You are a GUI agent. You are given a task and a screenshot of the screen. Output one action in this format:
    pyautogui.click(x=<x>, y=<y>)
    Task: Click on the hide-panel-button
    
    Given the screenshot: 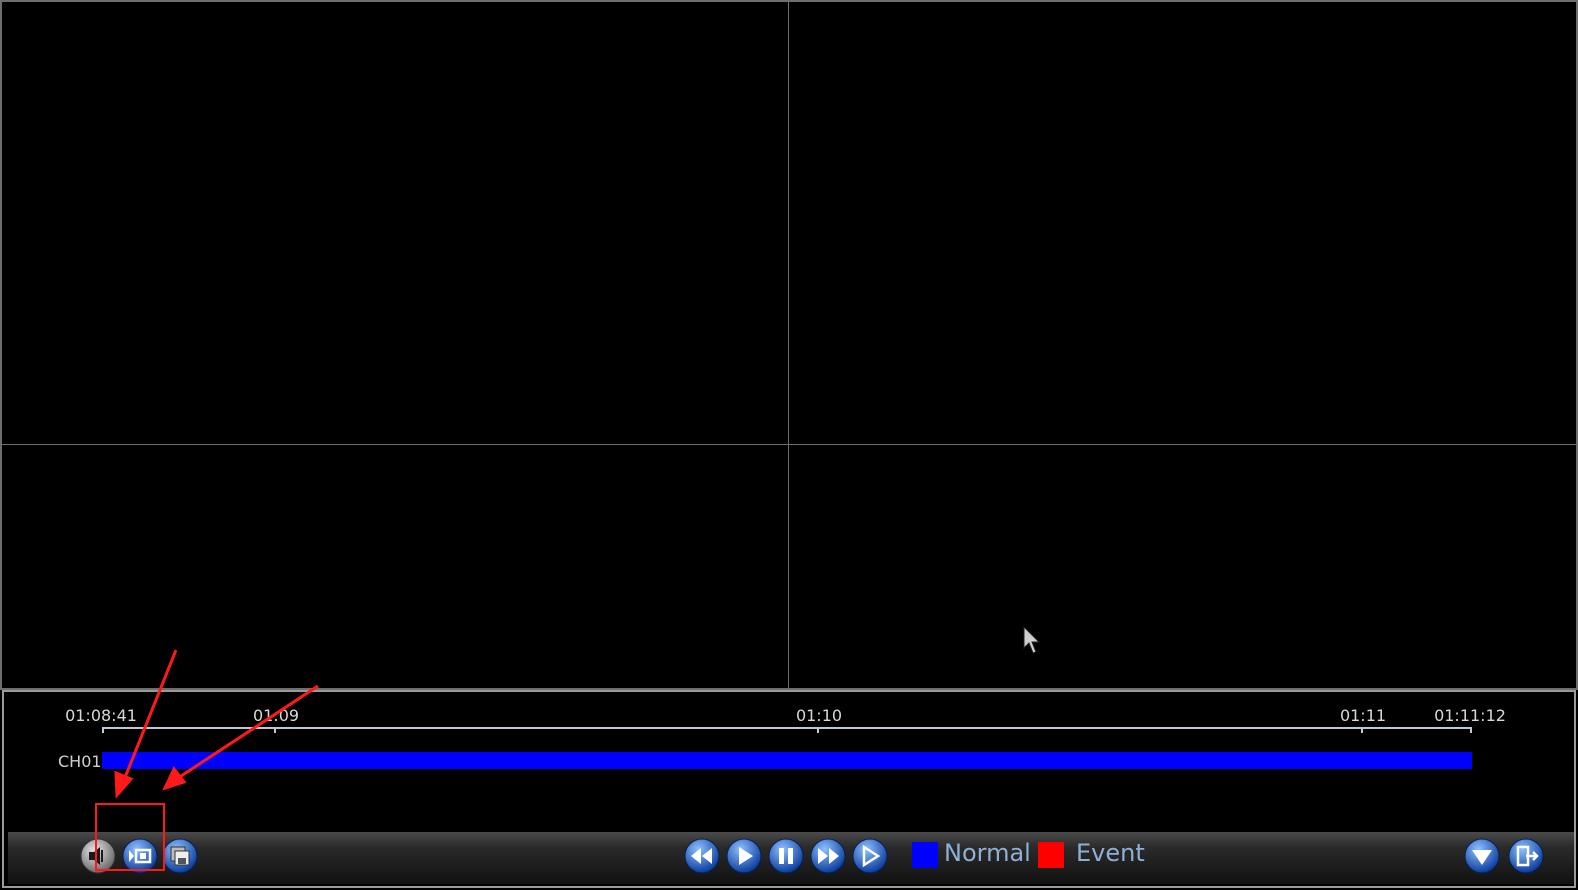 What is the action you would take?
    pyautogui.click(x=1482, y=856)
    